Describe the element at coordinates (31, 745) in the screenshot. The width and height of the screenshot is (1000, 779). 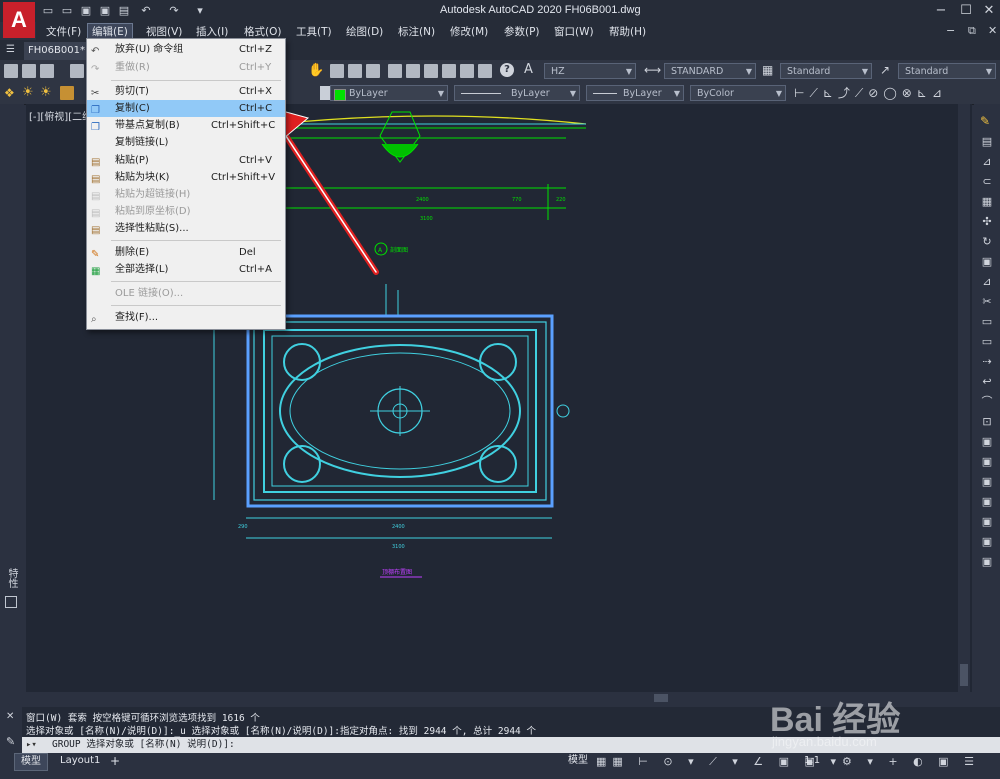
I see `command-search-icon: ▸▾` at that location.